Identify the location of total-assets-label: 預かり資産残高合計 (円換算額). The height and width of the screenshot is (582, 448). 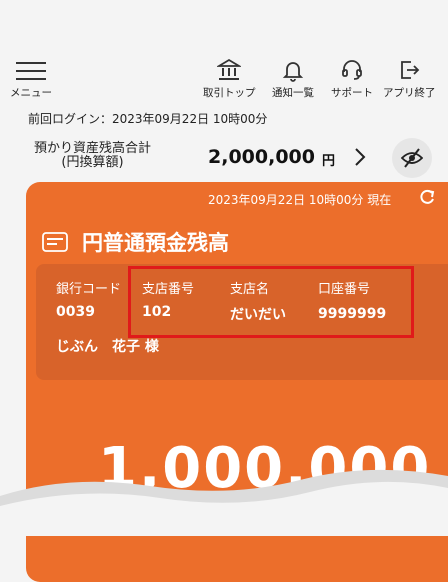
(92, 156).